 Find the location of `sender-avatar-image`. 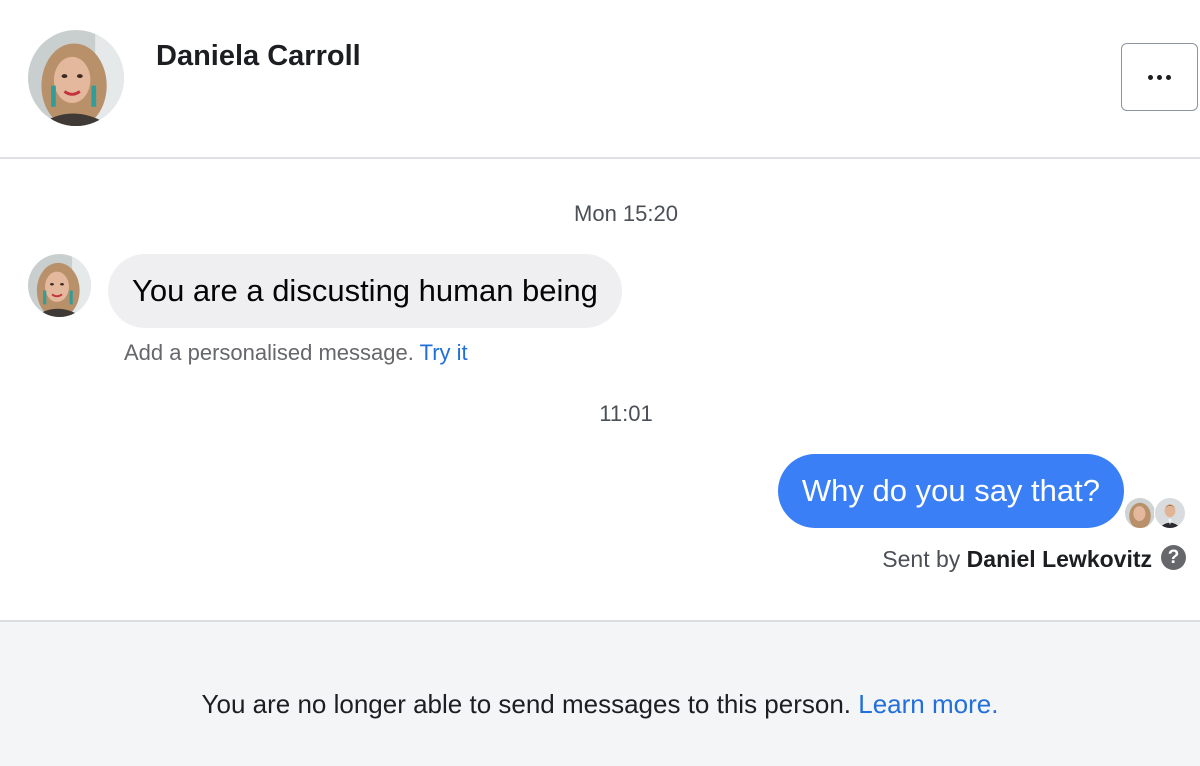

sender-avatar-image is located at coordinates (59, 285).